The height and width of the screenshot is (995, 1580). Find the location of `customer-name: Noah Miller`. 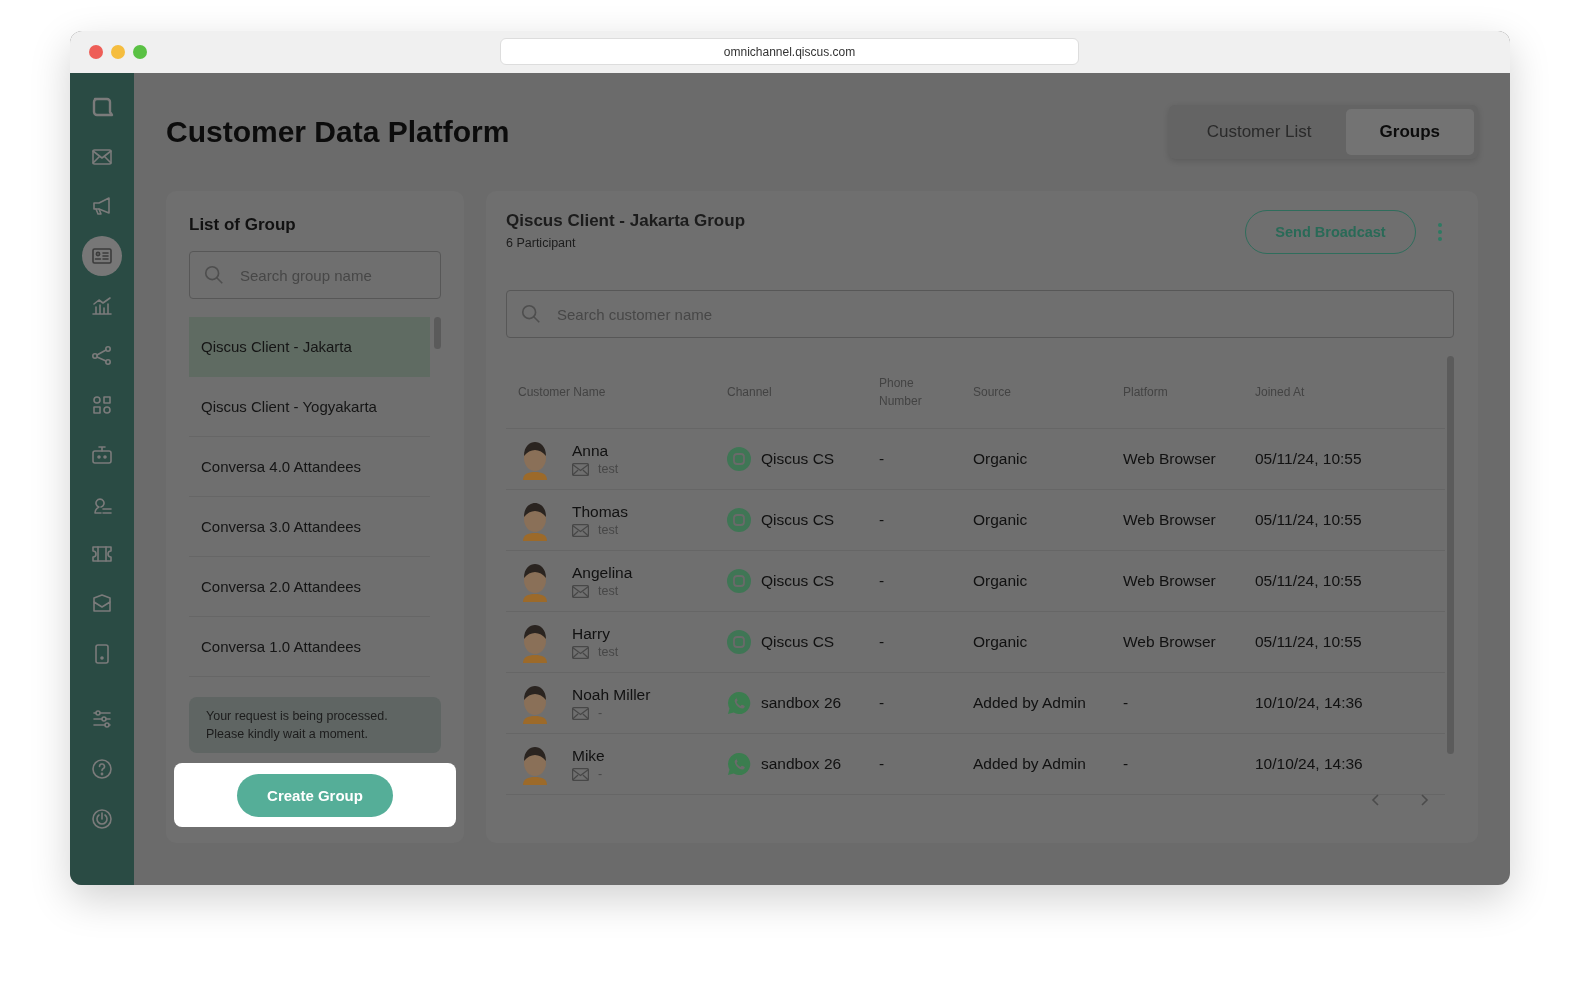

customer-name: Noah Miller is located at coordinates (611, 695).